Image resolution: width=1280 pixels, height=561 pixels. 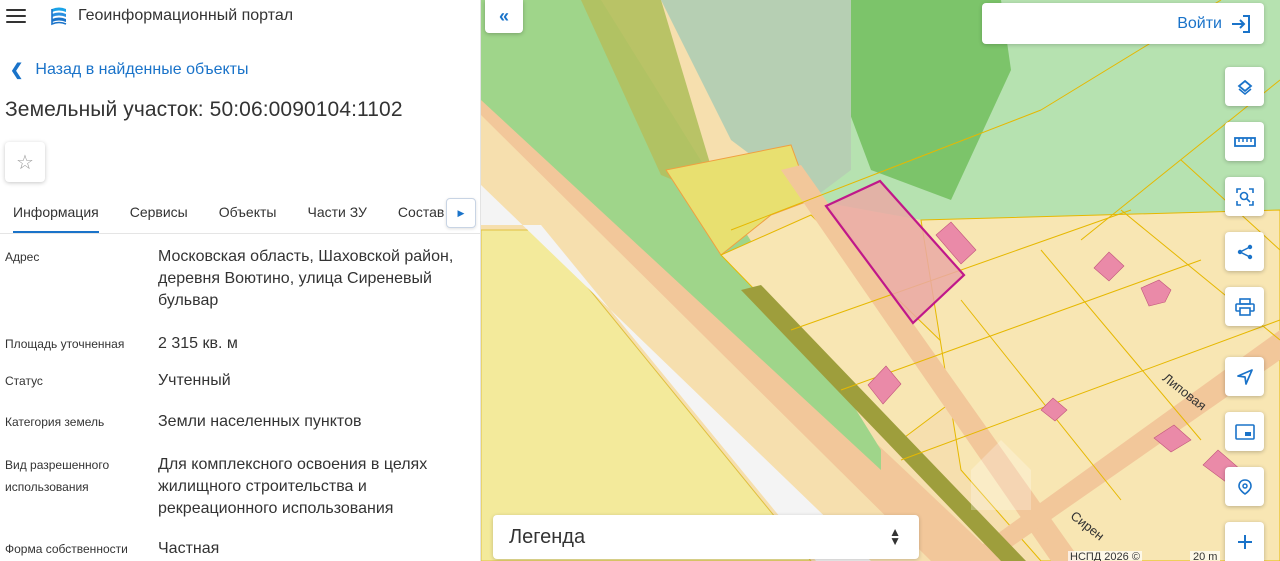 What do you see at coordinates (260, 421) in the screenshot?
I see `info-value: Земли населенных пунктов` at bounding box center [260, 421].